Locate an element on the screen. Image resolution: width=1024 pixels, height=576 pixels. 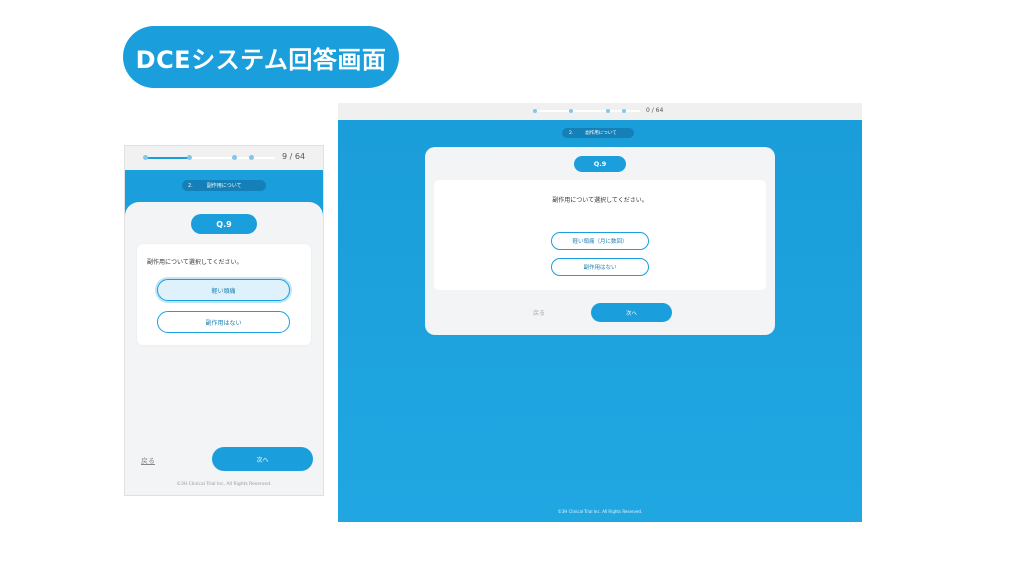
progress-count: 0 / 64 is located at coordinates (655, 110).